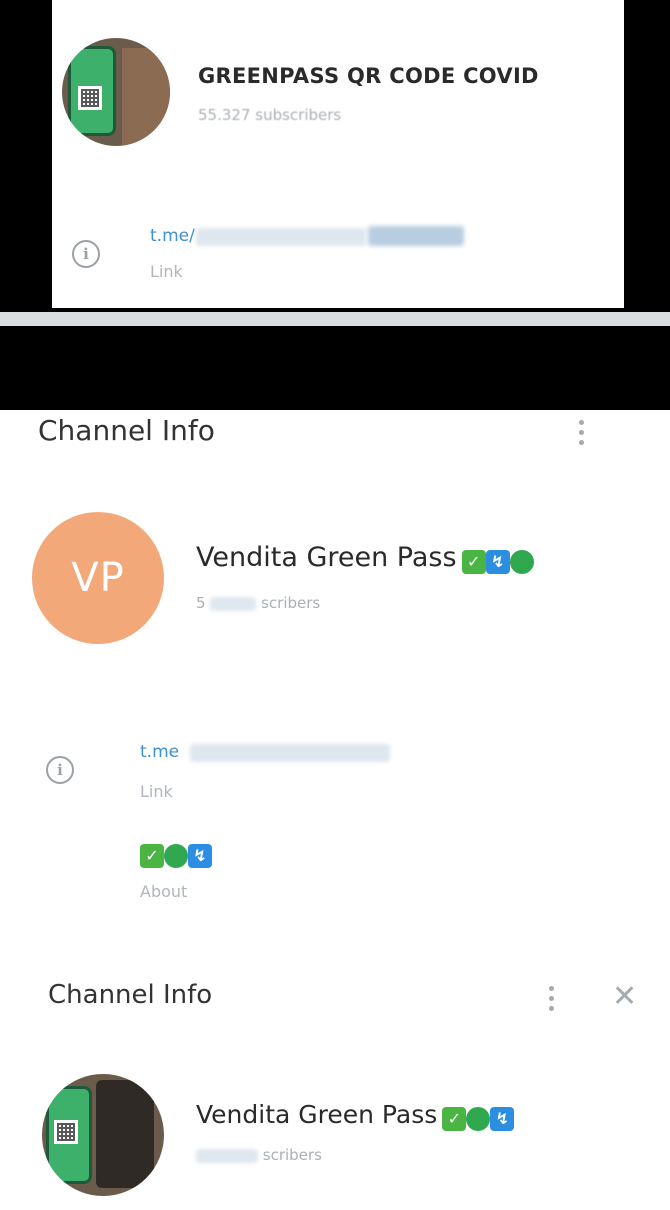 The height and width of the screenshot is (1210, 670). What do you see at coordinates (259, 1155) in the screenshot?
I see `subscriber-count: scribers` at bounding box center [259, 1155].